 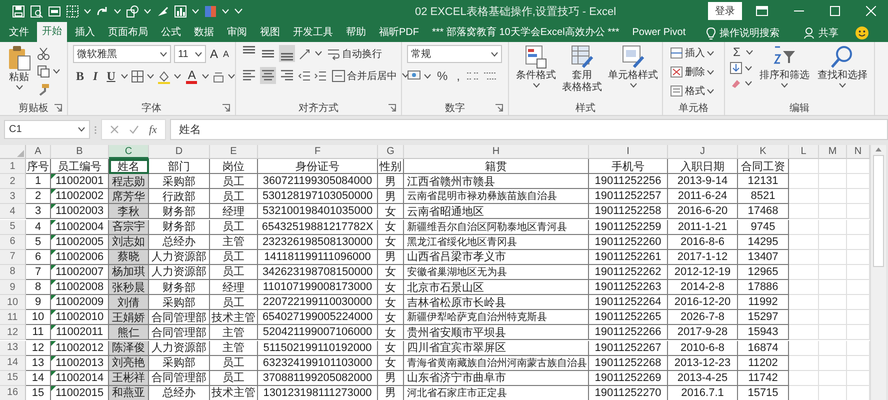 I want to click on increase-font-button: A, so click(x=213, y=54).